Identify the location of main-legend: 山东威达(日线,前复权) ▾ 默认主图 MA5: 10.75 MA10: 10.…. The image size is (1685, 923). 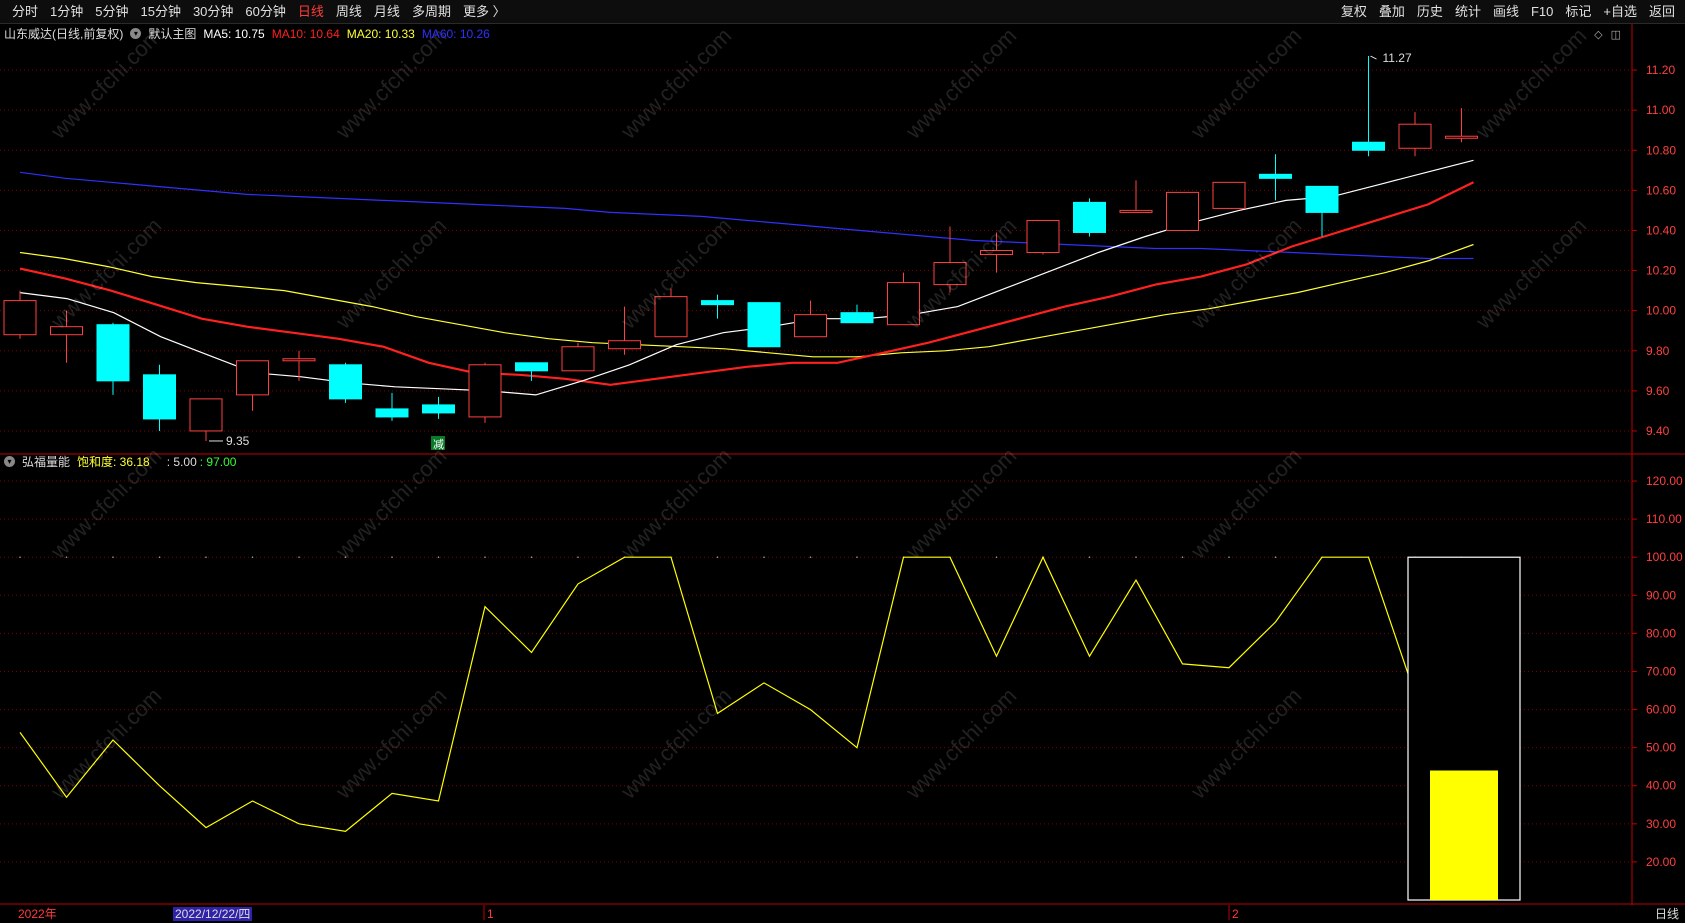
(247, 33).